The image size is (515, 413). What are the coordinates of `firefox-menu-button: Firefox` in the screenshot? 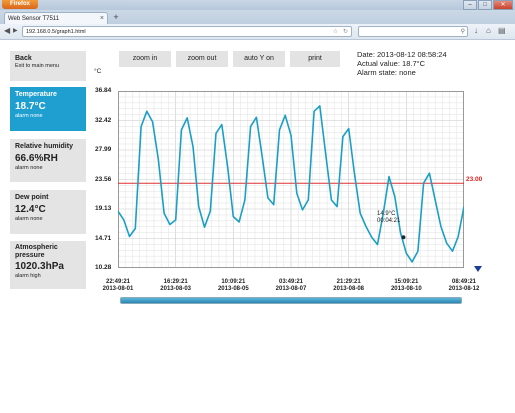 It's located at (20, 4).